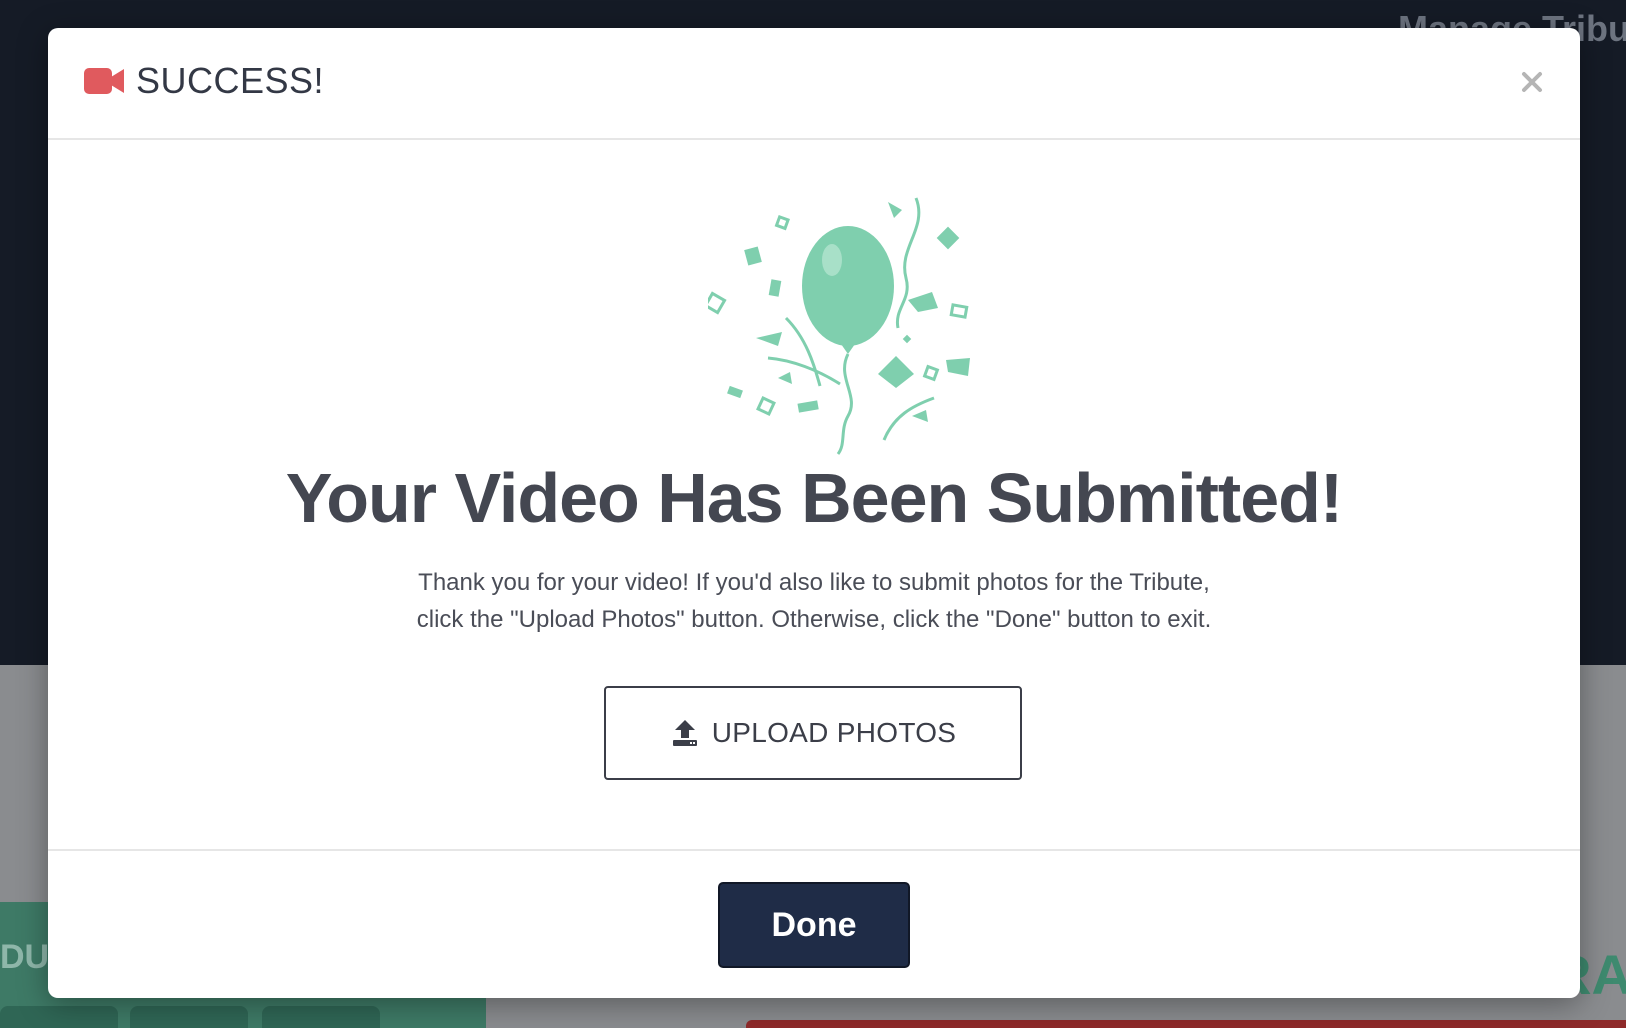 The image size is (1626, 1028). What do you see at coordinates (25, 957) in the screenshot?
I see `background-left-text: DU` at bounding box center [25, 957].